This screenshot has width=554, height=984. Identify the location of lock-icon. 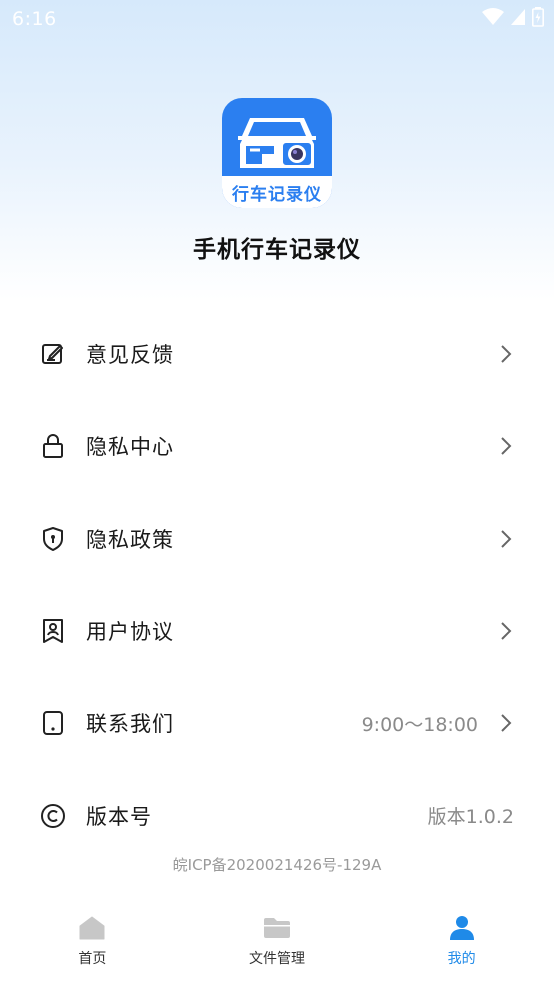
(53, 446).